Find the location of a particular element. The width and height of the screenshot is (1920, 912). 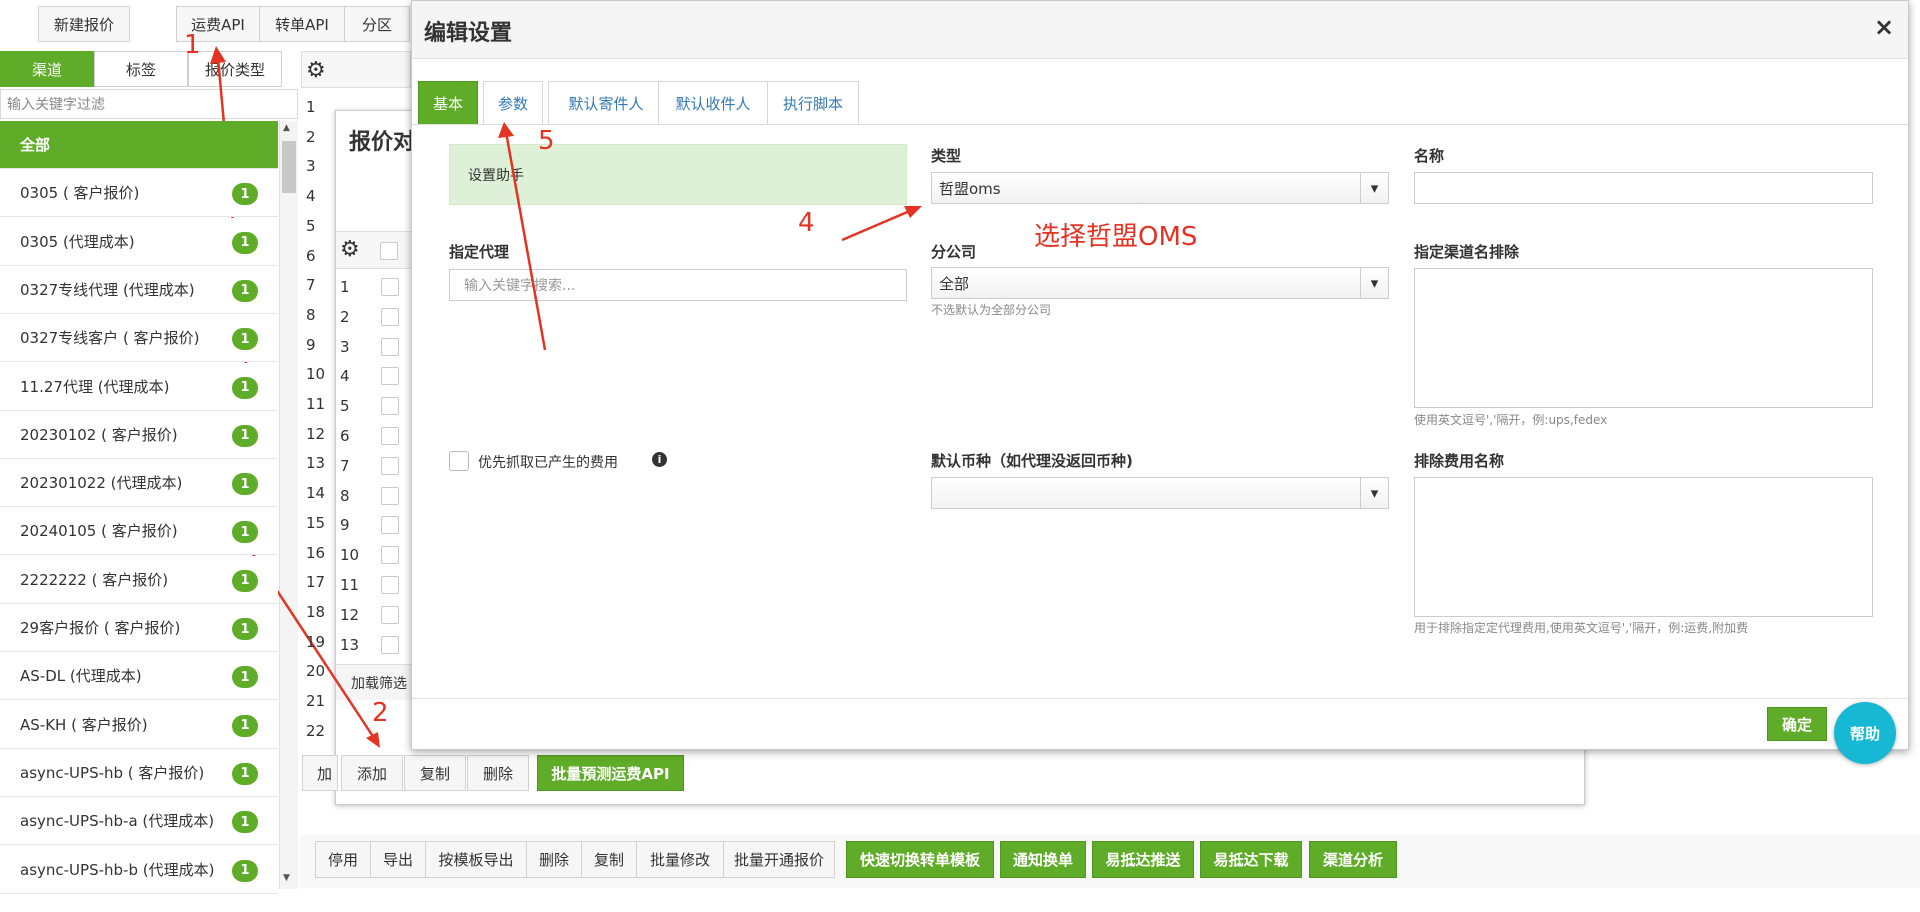

grid-row-number: 22 is located at coordinates (316, 730).